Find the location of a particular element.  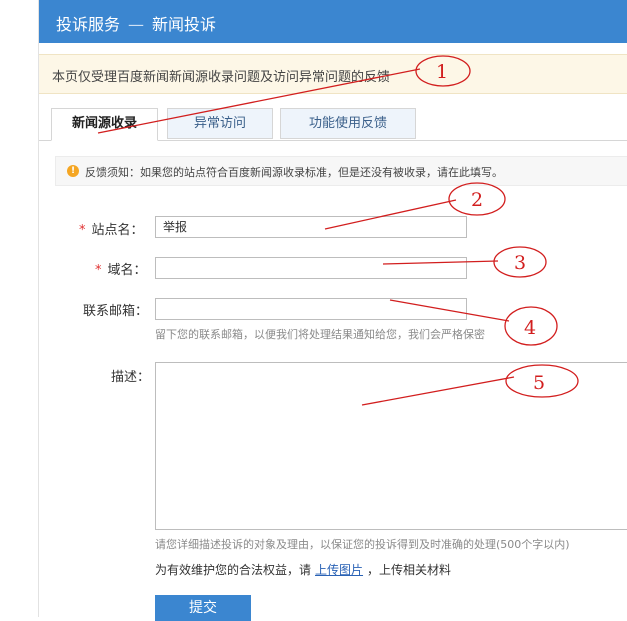

site-name-input: 举报 is located at coordinates (311, 227).